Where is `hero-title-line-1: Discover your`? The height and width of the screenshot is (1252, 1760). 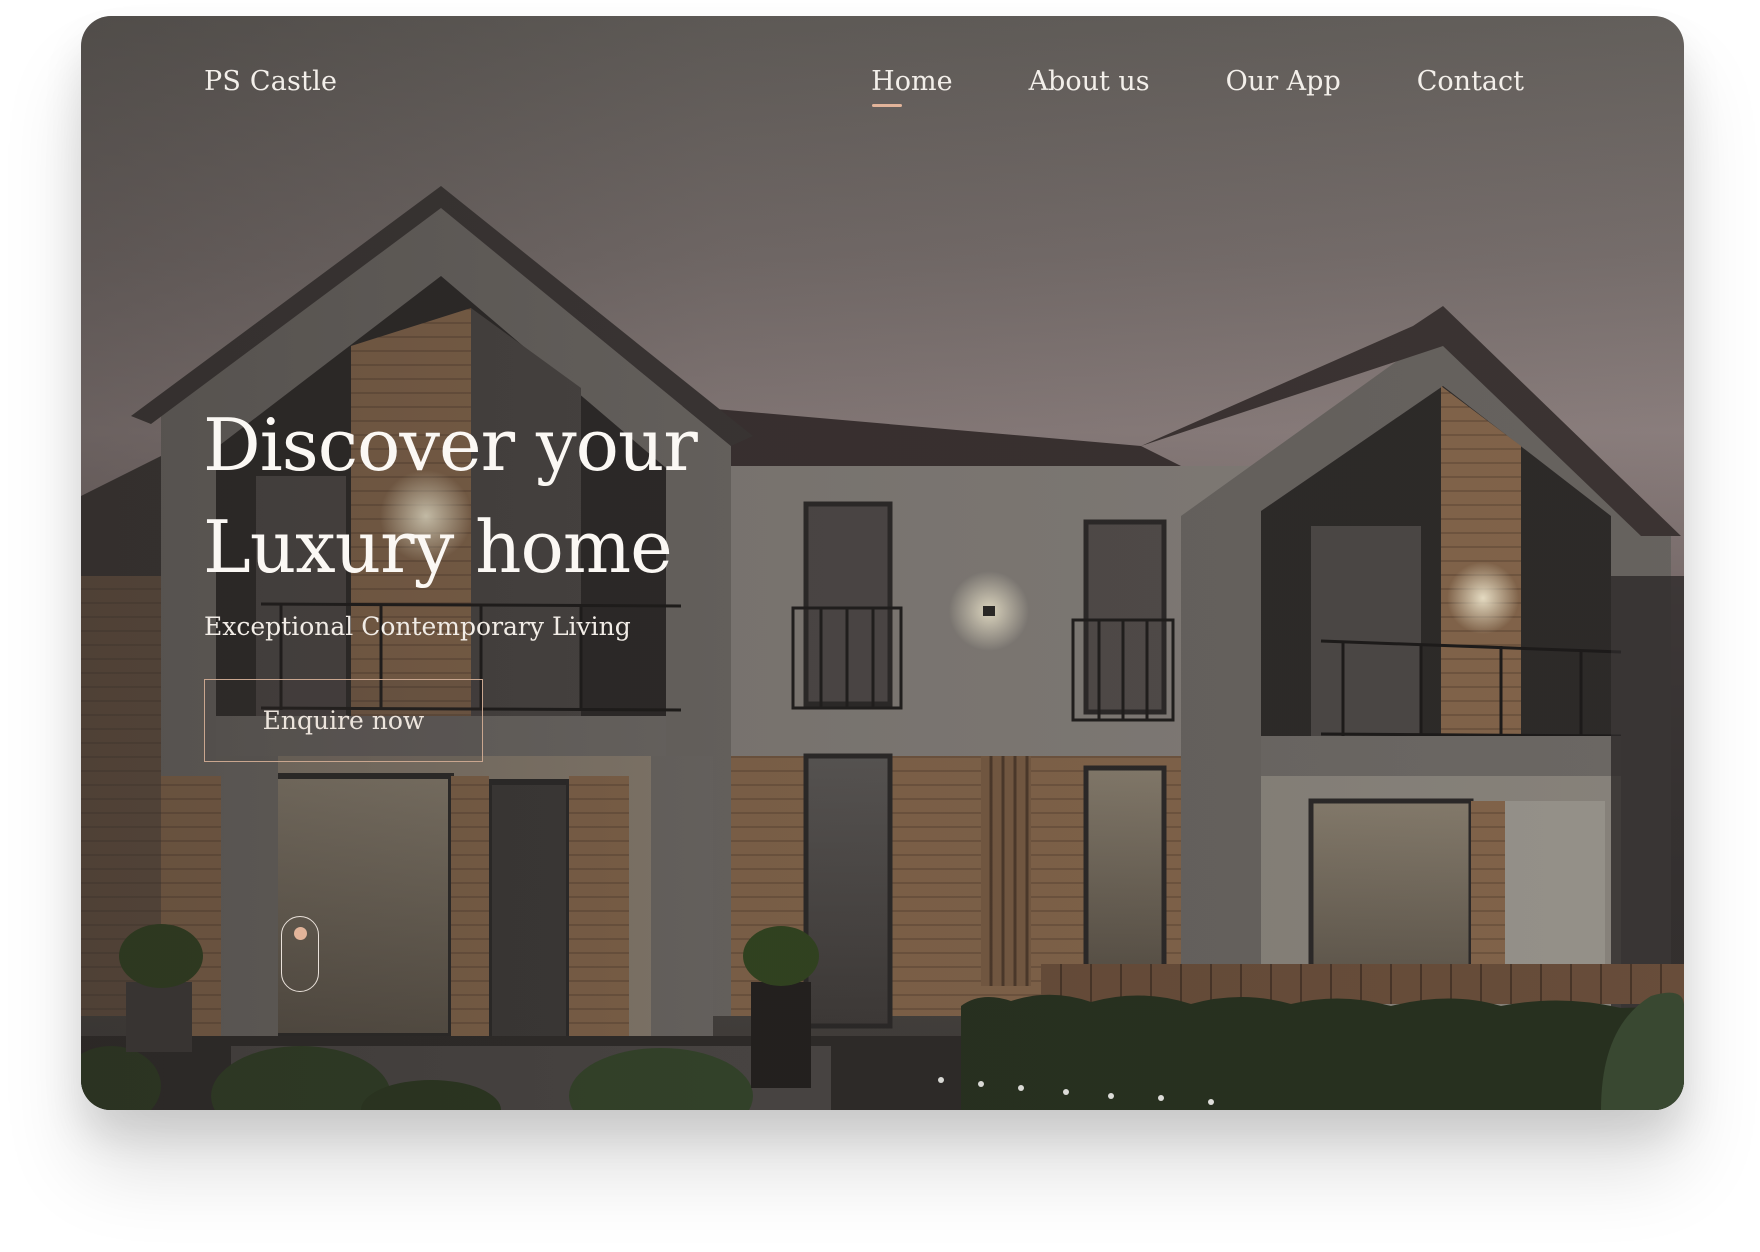
hero-title-line-1: Discover your is located at coordinates (450, 445).